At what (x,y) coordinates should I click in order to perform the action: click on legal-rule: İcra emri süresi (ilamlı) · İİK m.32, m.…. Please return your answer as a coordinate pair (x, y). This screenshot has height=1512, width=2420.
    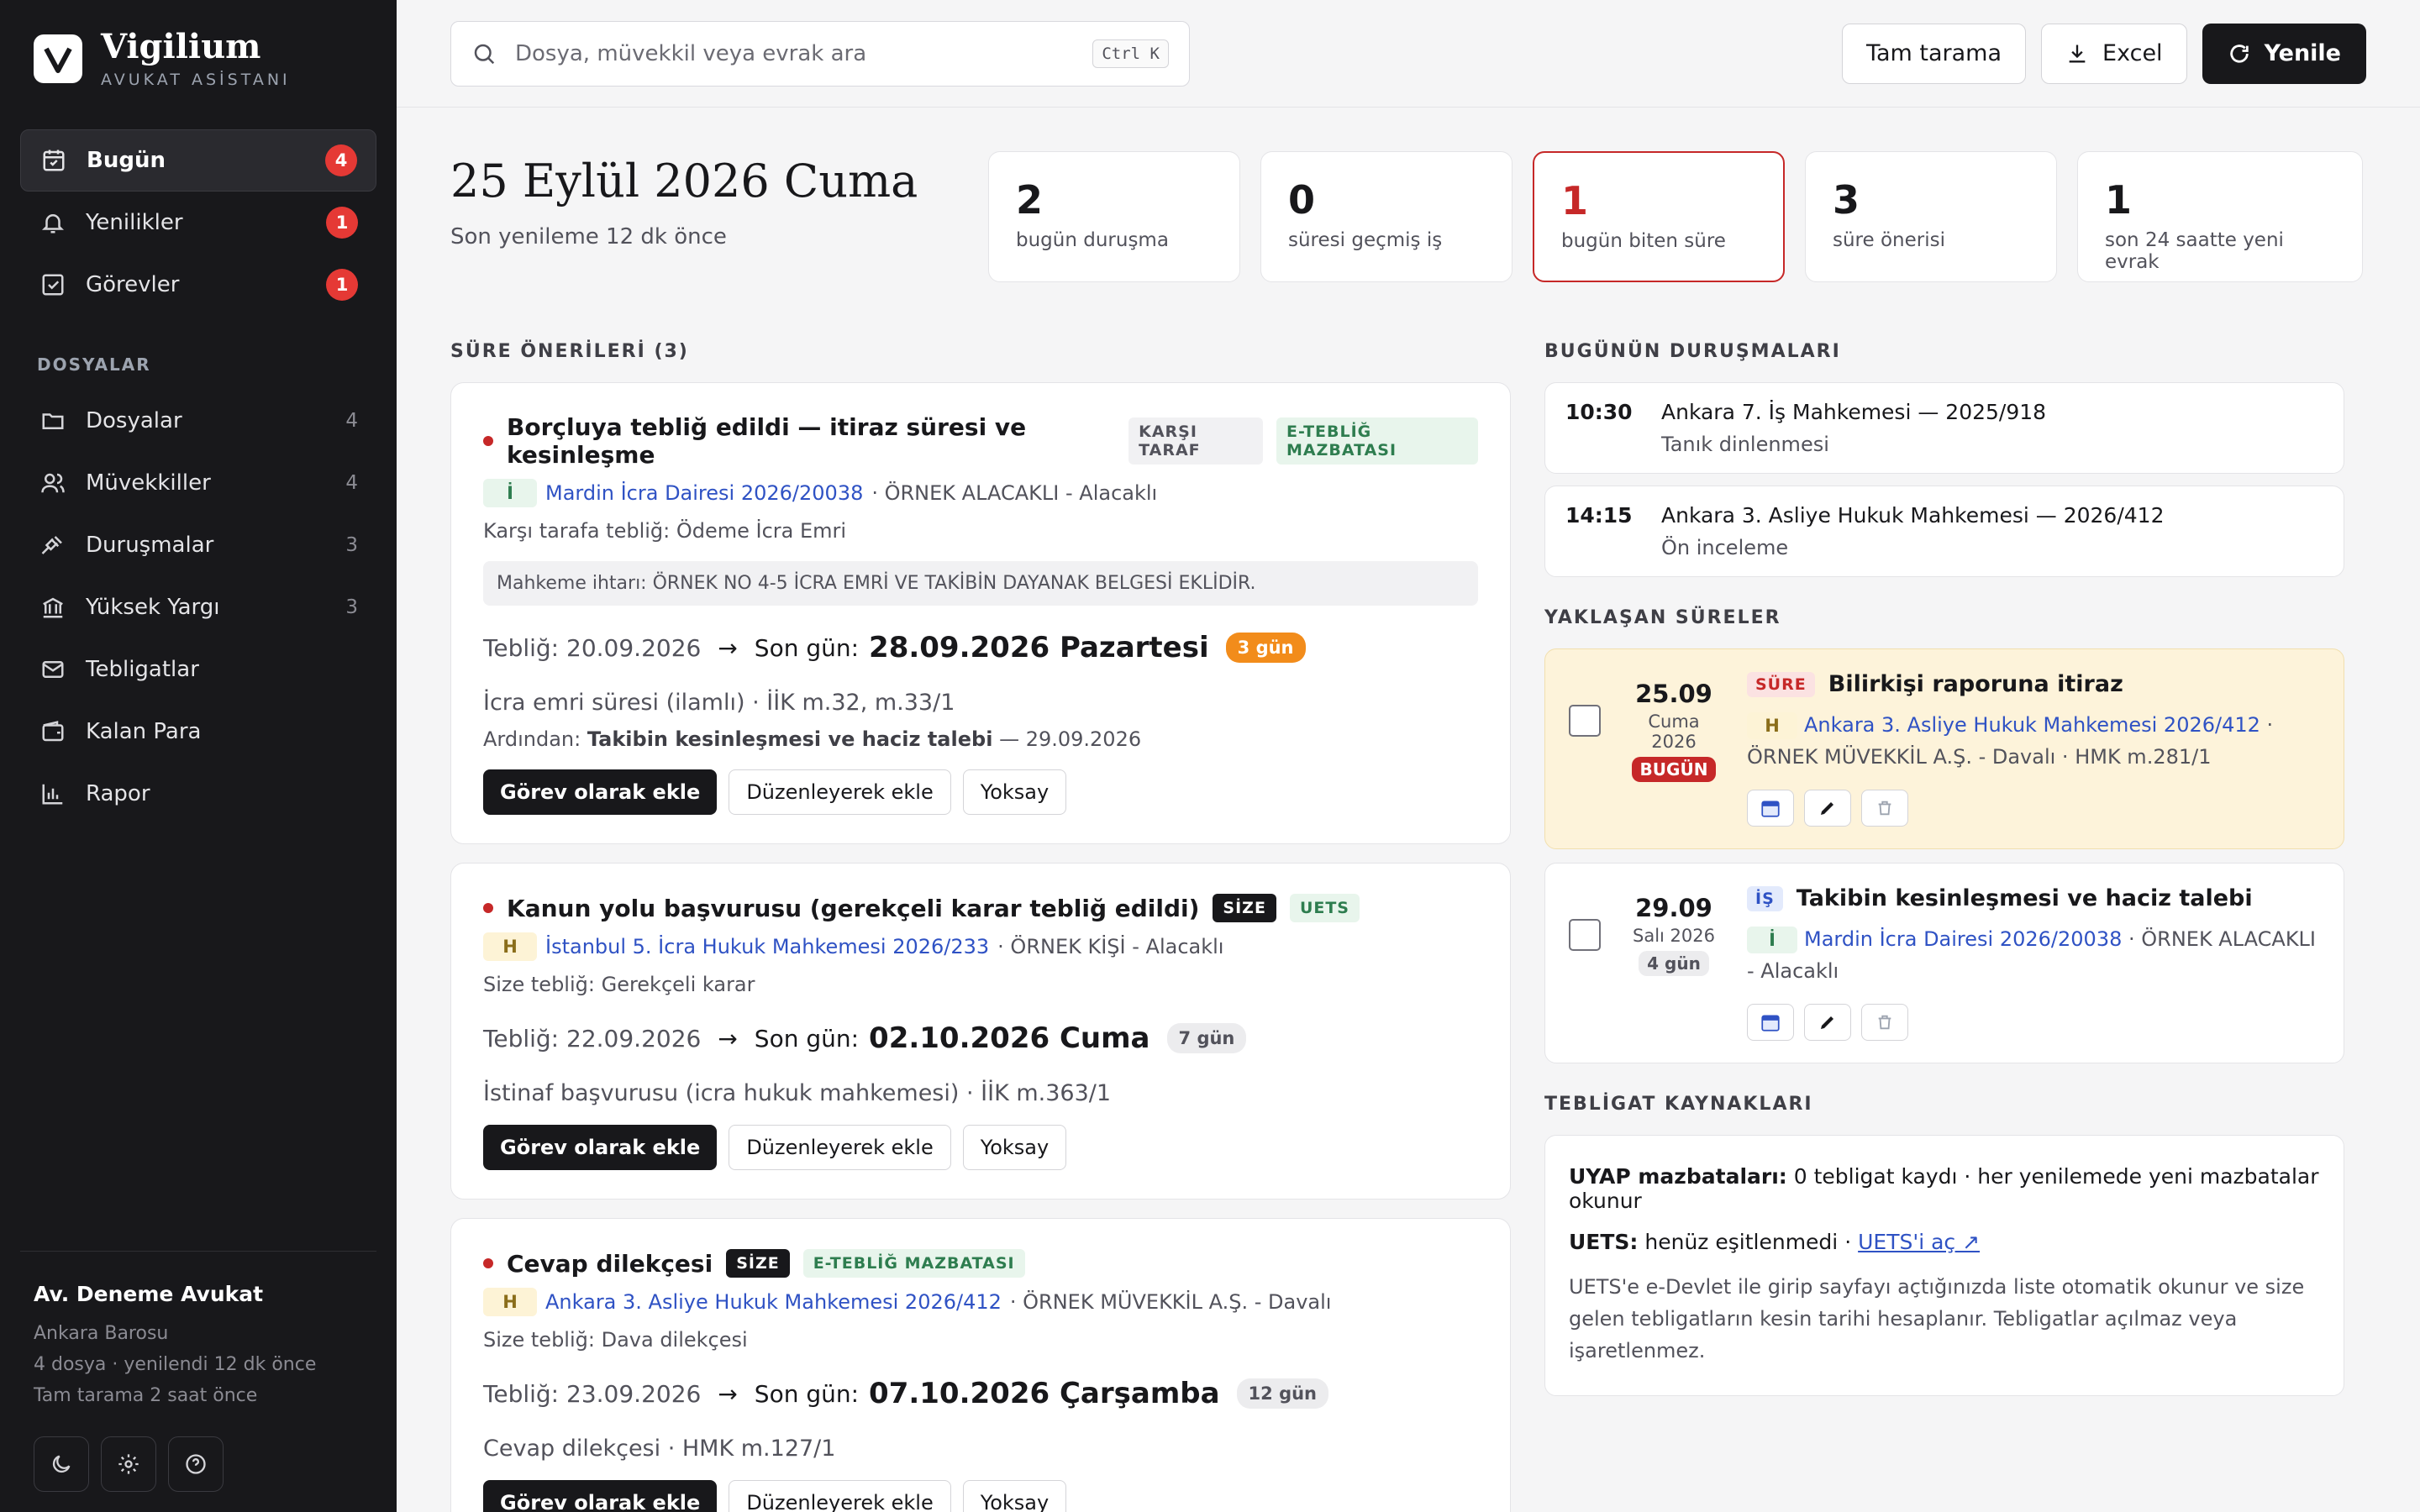
    Looking at the image, I should click on (719, 703).